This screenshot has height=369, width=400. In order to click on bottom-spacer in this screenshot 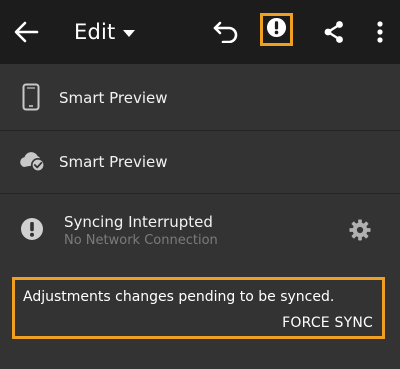, I will do `click(200, 354)`.